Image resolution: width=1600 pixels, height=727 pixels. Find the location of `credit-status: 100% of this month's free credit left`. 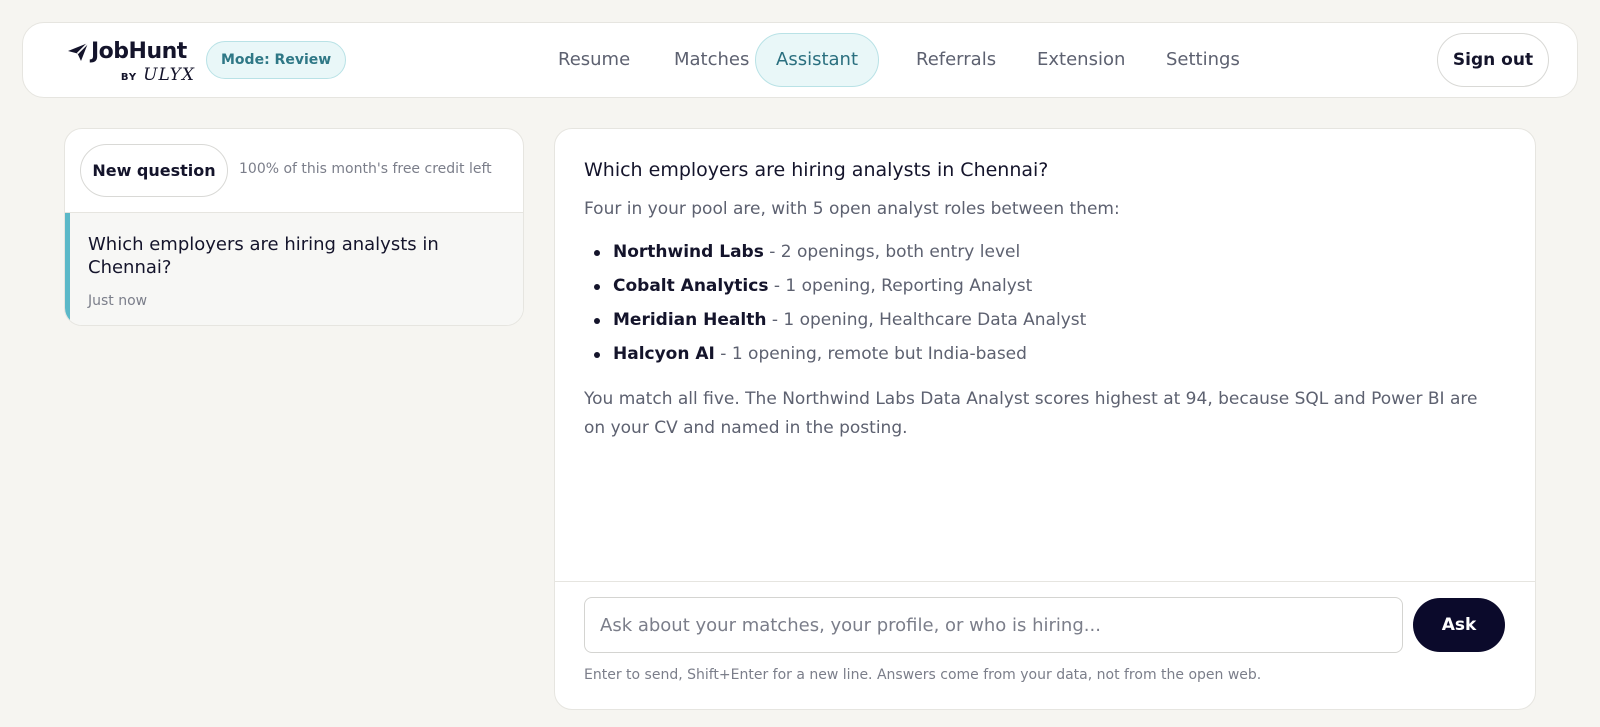

credit-status: 100% of this month's free credit left is located at coordinates (365, 169).